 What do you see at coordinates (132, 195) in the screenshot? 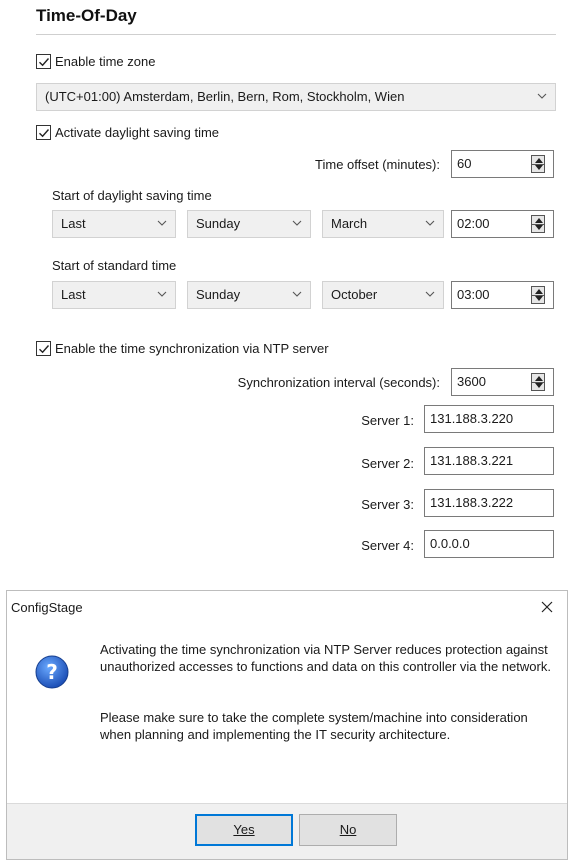
I see `start-dst-label: Start of daylight saving time` at bounding box center [132, 195].